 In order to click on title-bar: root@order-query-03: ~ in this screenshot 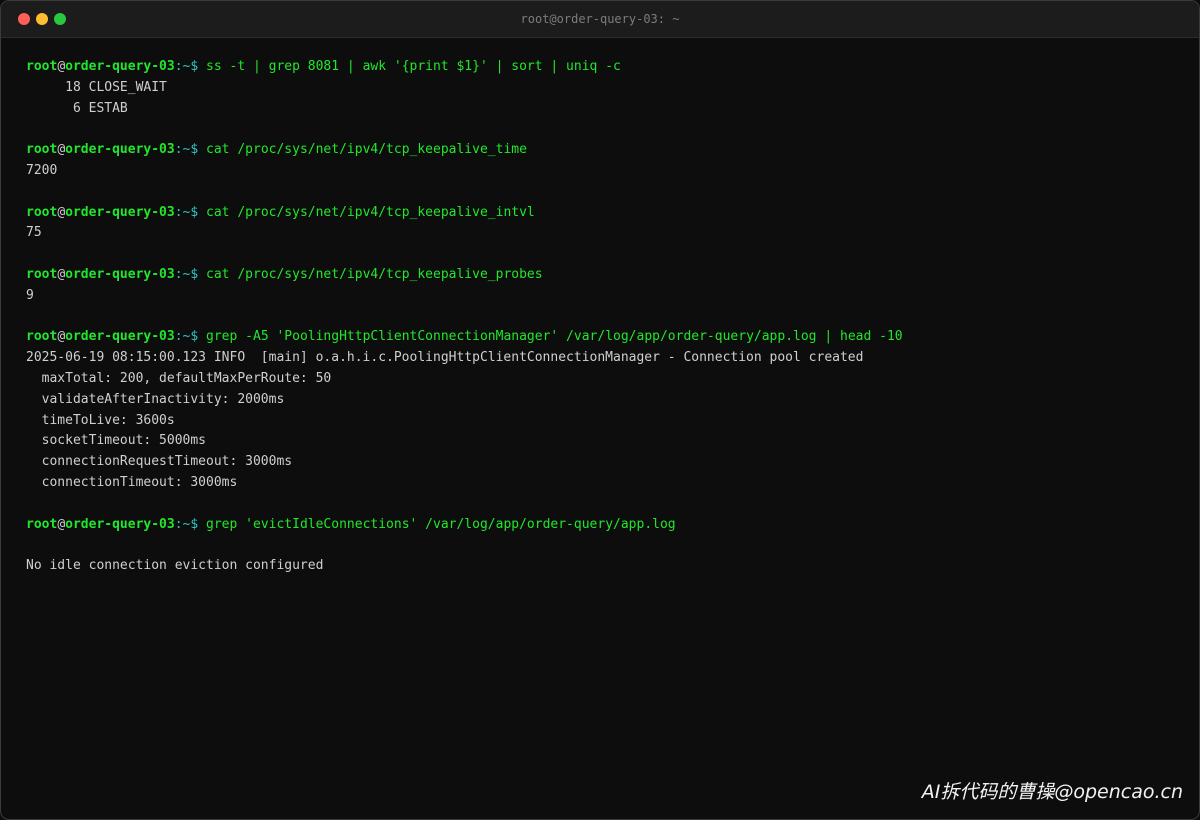, I will do `click(600, 19)`.